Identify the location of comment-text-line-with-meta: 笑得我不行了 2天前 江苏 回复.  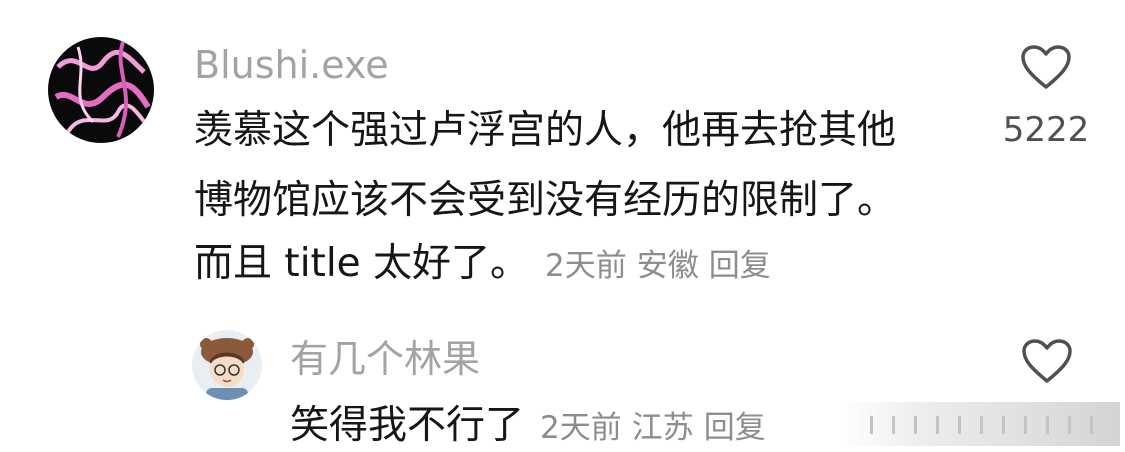
(533, 427).